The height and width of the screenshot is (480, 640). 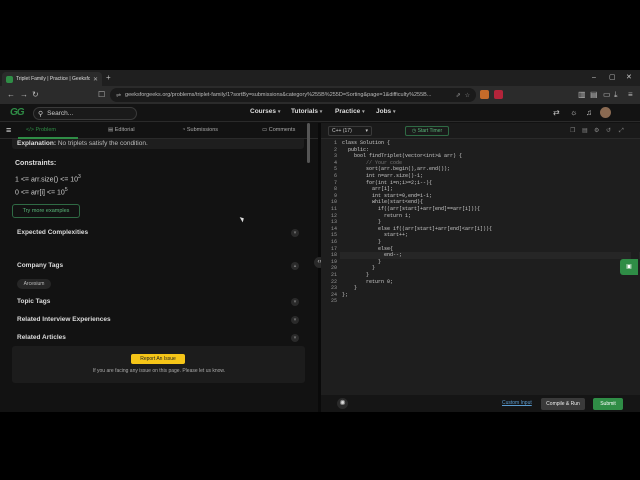 I want to click on close-window-icon: ✕, so click(x=629, y=78).